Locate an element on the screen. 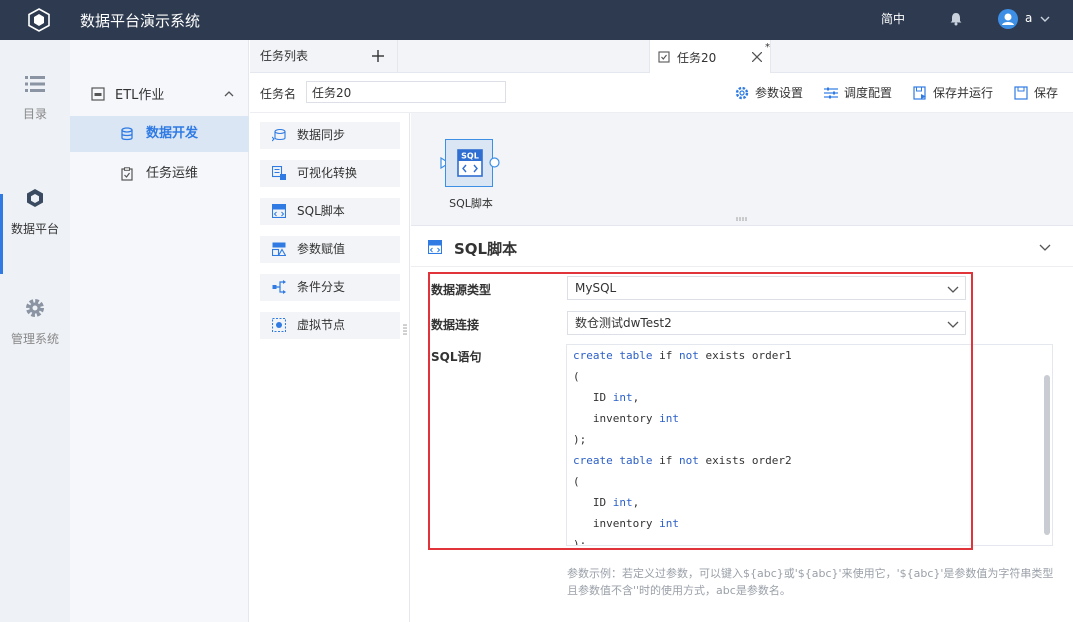  user-icon is located at coordinates (1008, 19).